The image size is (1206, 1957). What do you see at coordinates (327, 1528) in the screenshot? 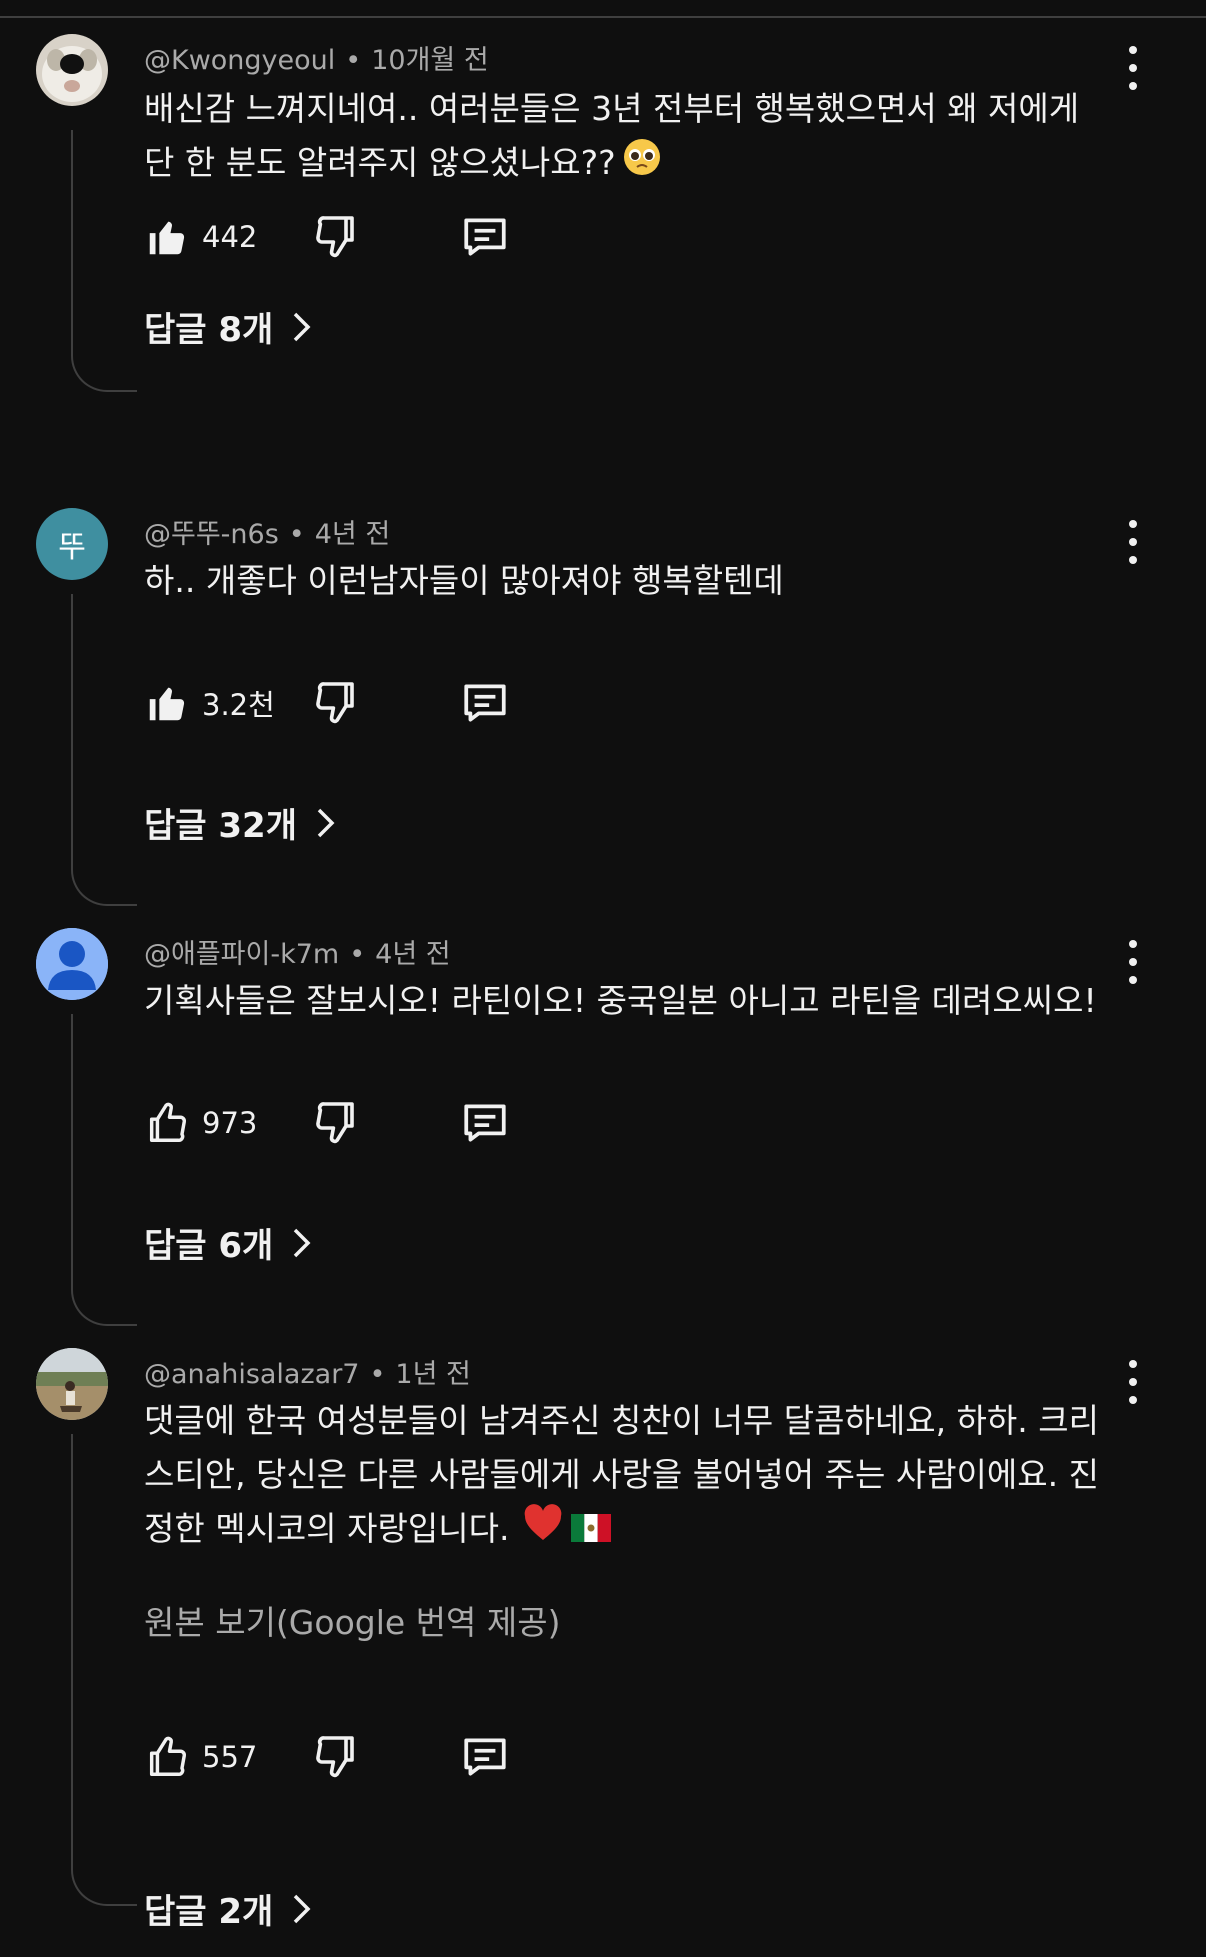
I see `comment-line: 정한 멕시코의 자랑입니다.` at bounding box center [327, 1528].